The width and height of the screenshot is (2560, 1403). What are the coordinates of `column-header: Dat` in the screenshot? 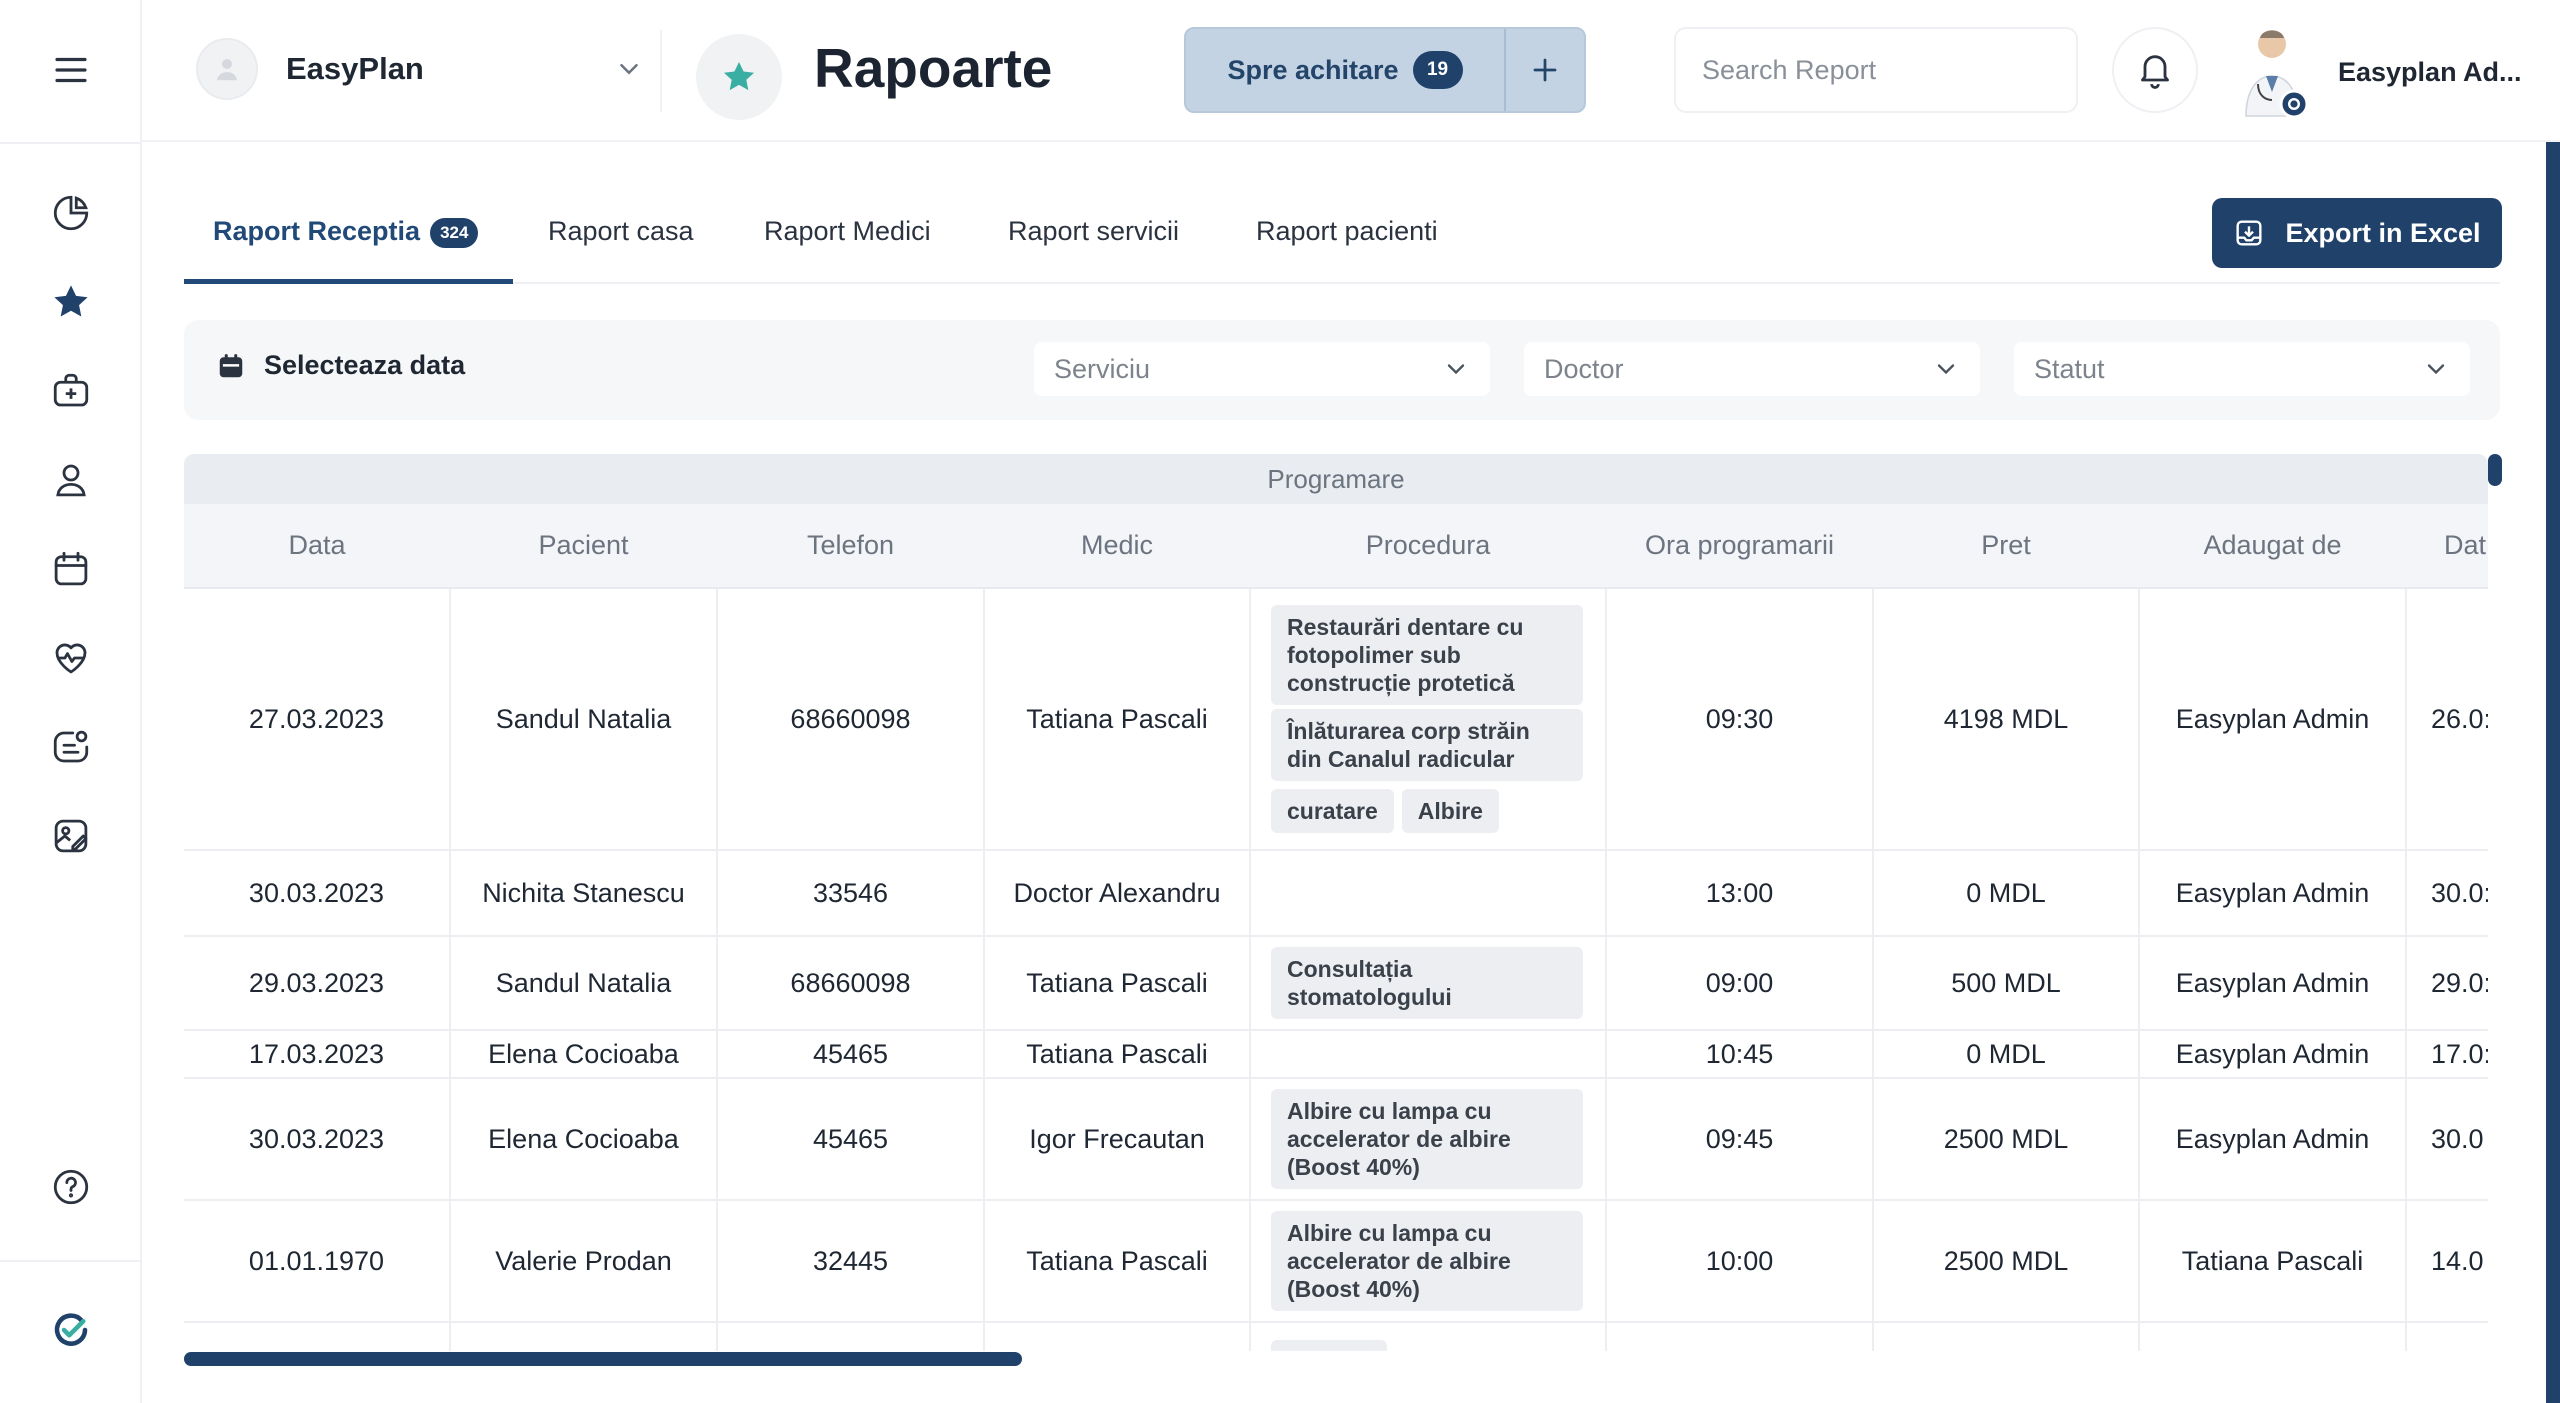 It's located at (2447, 546).